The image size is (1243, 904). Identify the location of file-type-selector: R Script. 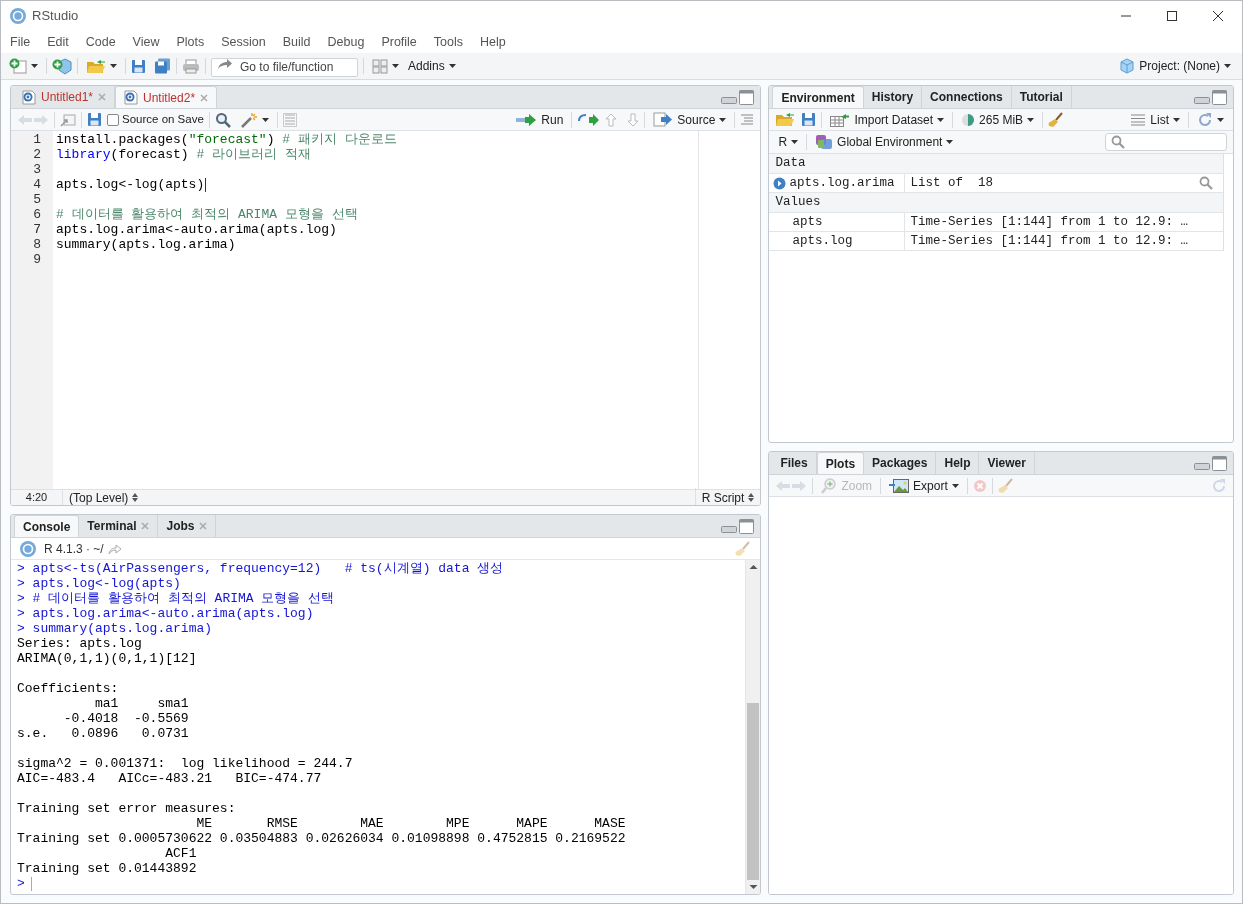
(727, 496).